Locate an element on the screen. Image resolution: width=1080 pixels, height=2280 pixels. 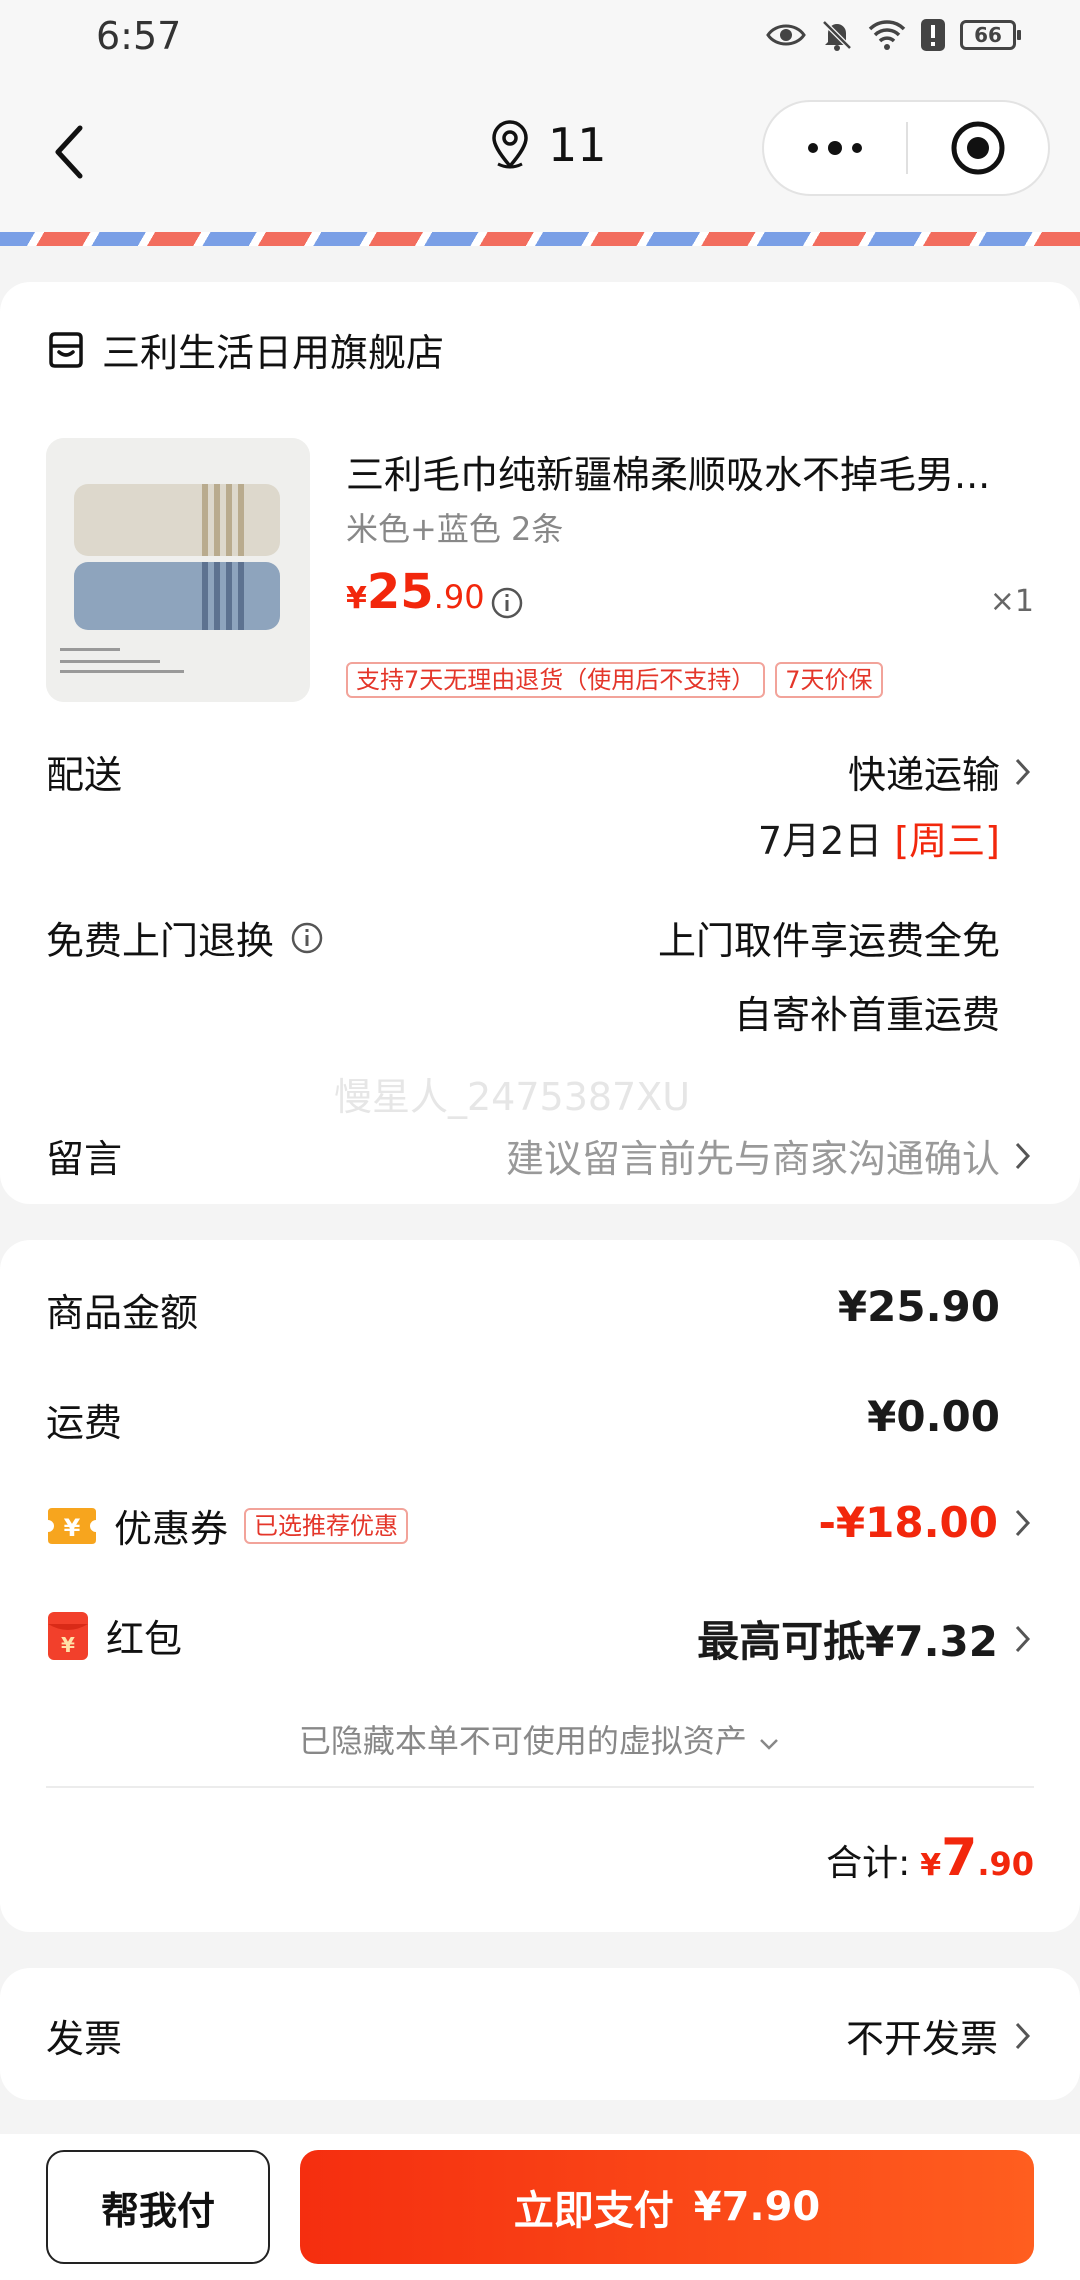
product-variant: 米色+蓝色 2条 is located at coordinates (454, 527).